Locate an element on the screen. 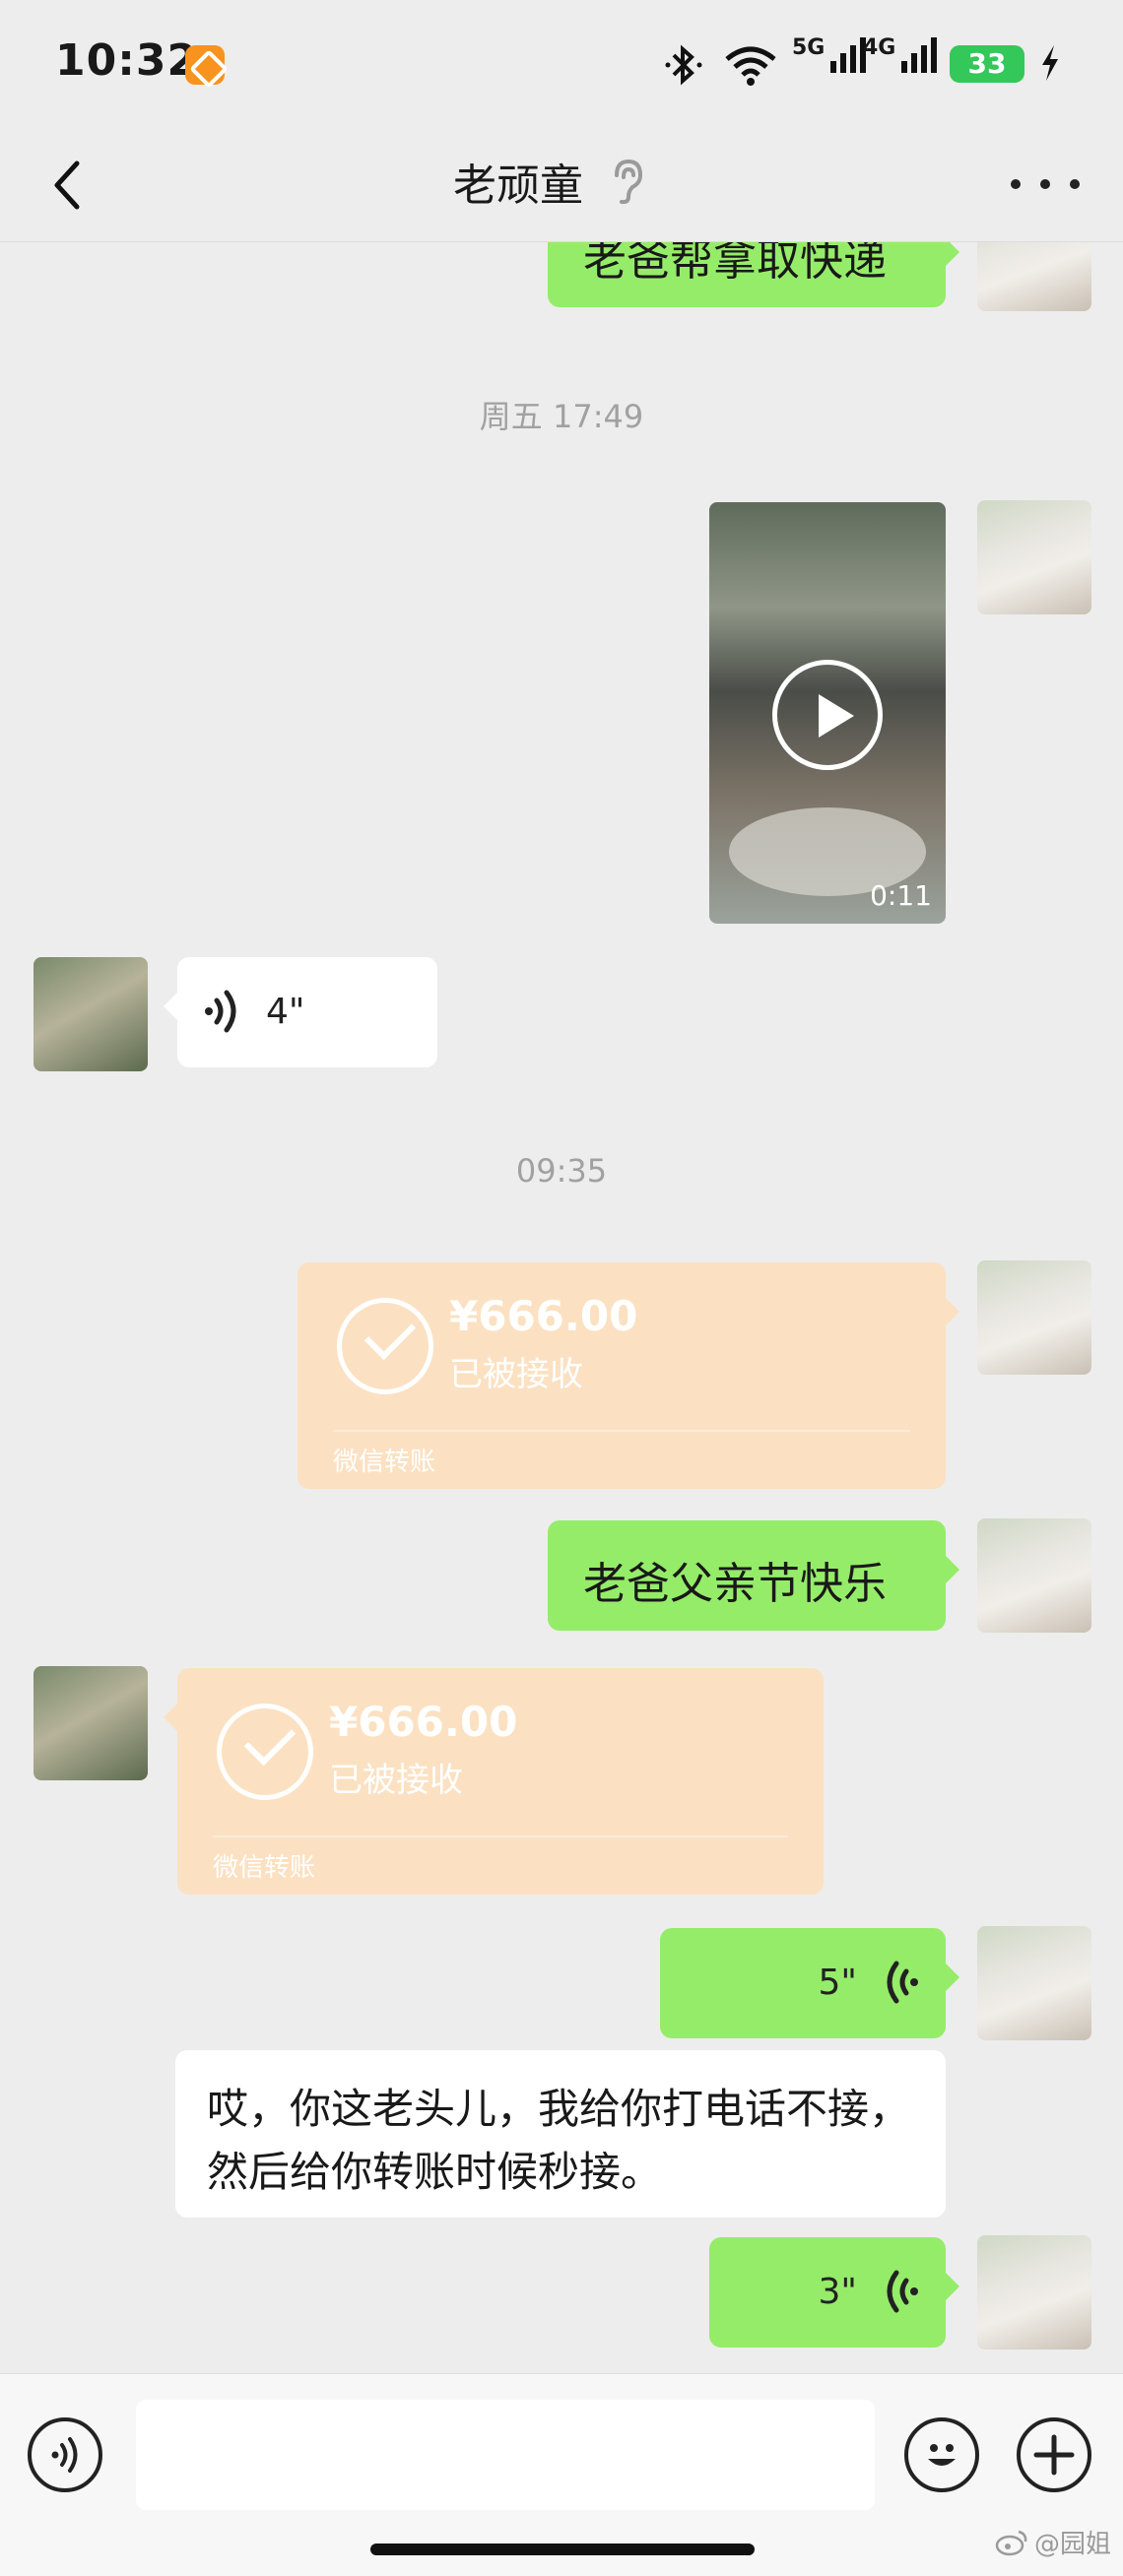 The image size is (1123, 2576). signal-5g: 5G is located at coordinates (829, 54).